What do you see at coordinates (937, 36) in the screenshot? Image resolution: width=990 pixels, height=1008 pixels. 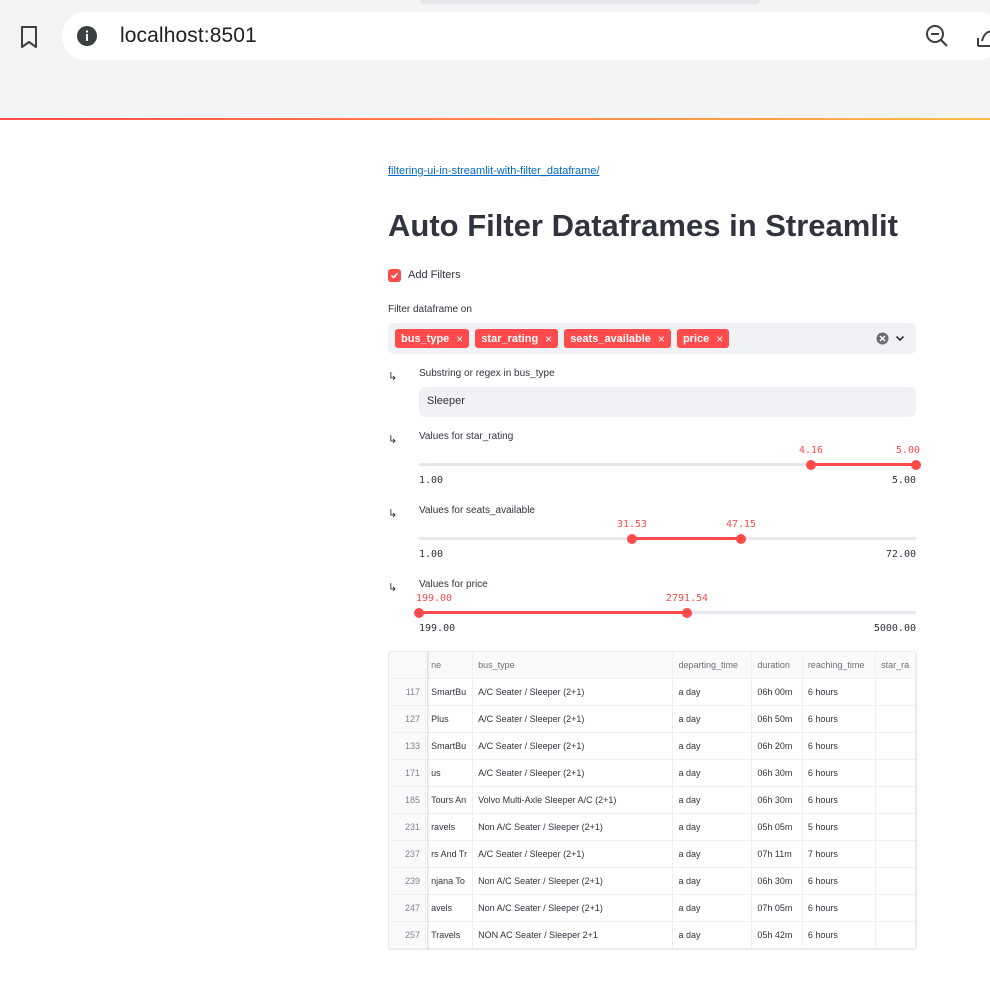 I see `zoom-out-icon` at bounding box center [937, 36].